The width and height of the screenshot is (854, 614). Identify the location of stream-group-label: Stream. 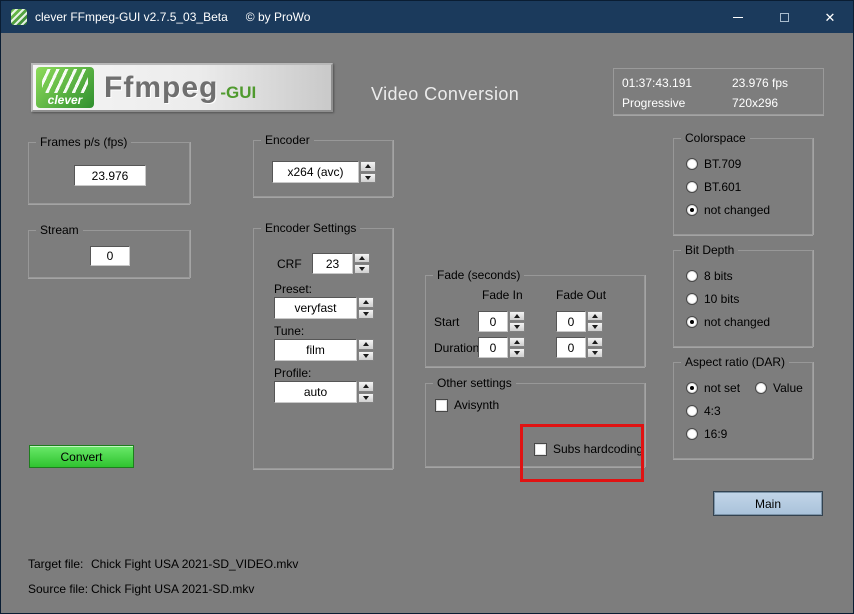
(59, 230).